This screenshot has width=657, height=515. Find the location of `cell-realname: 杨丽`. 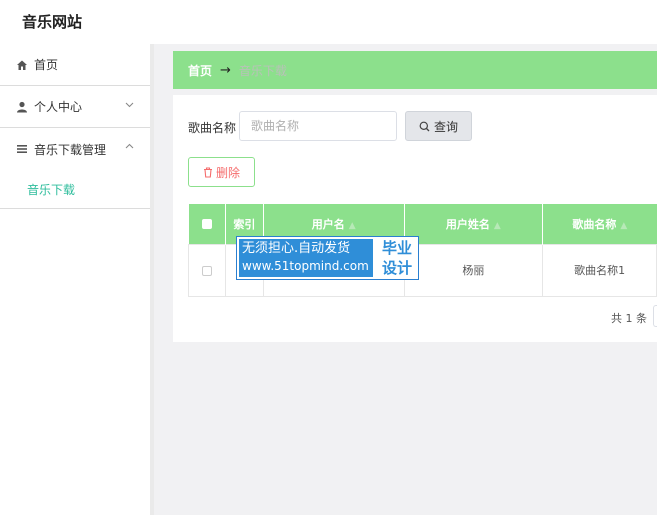

cell-realname: 杨丽 is located at coordinates (473, 270).